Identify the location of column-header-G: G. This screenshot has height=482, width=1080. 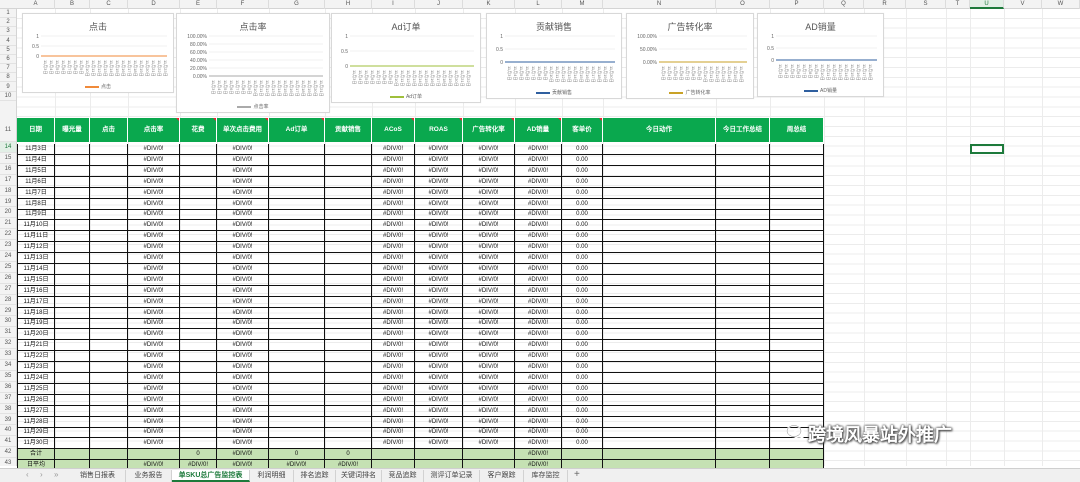
(297, 4).